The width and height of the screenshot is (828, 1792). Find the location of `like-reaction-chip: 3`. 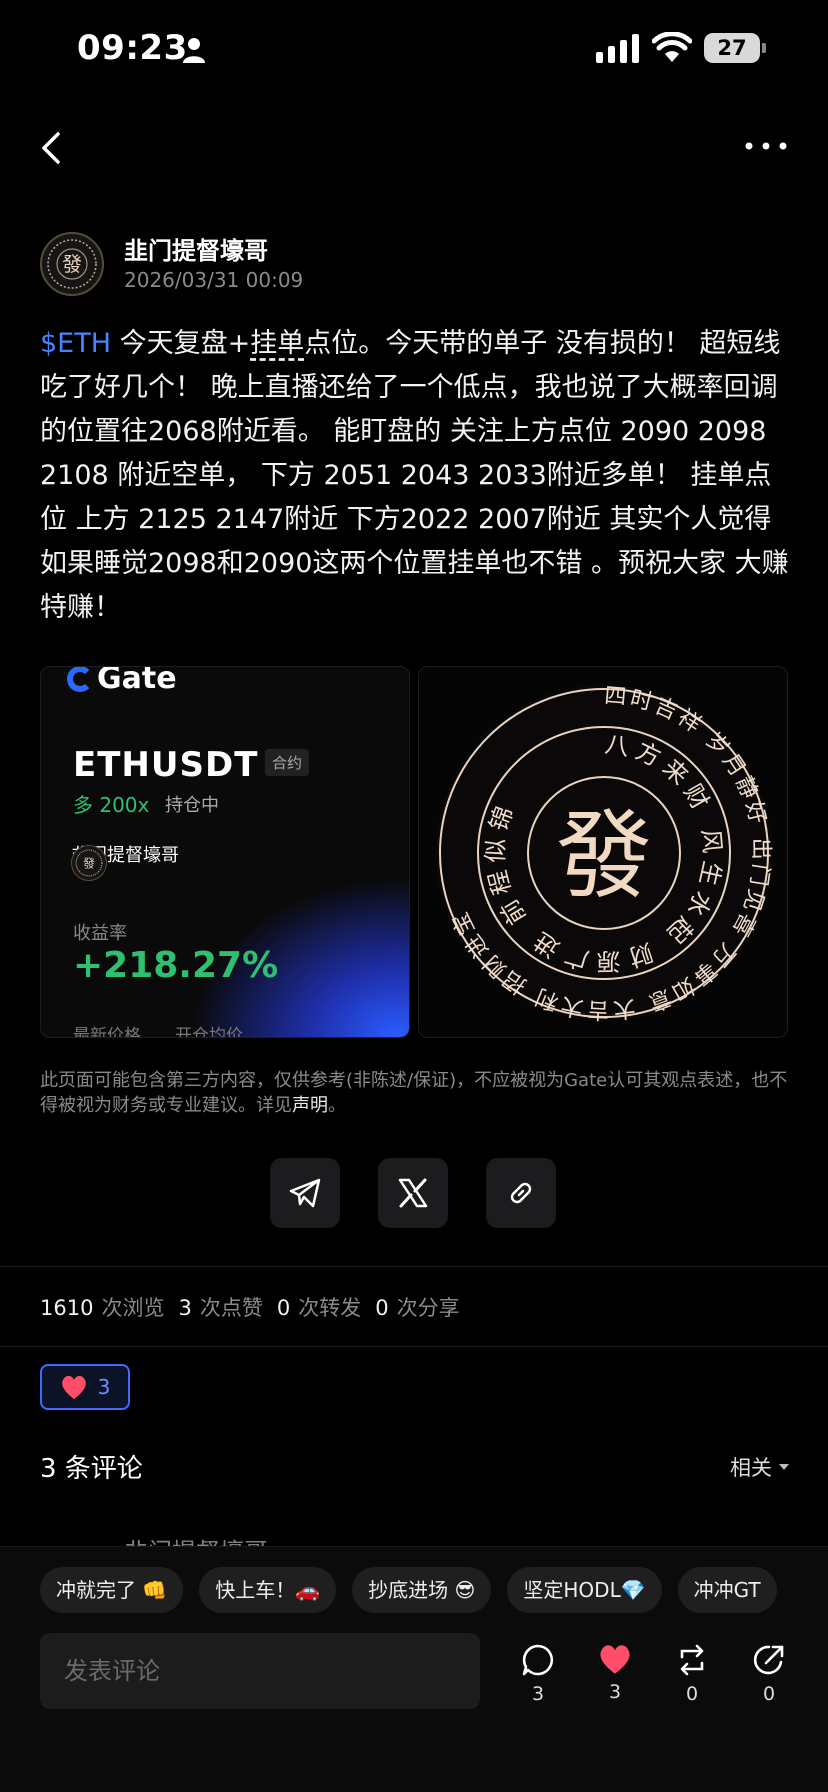

like-reaction-chip: 3 is located at coordinates (85, 1387).